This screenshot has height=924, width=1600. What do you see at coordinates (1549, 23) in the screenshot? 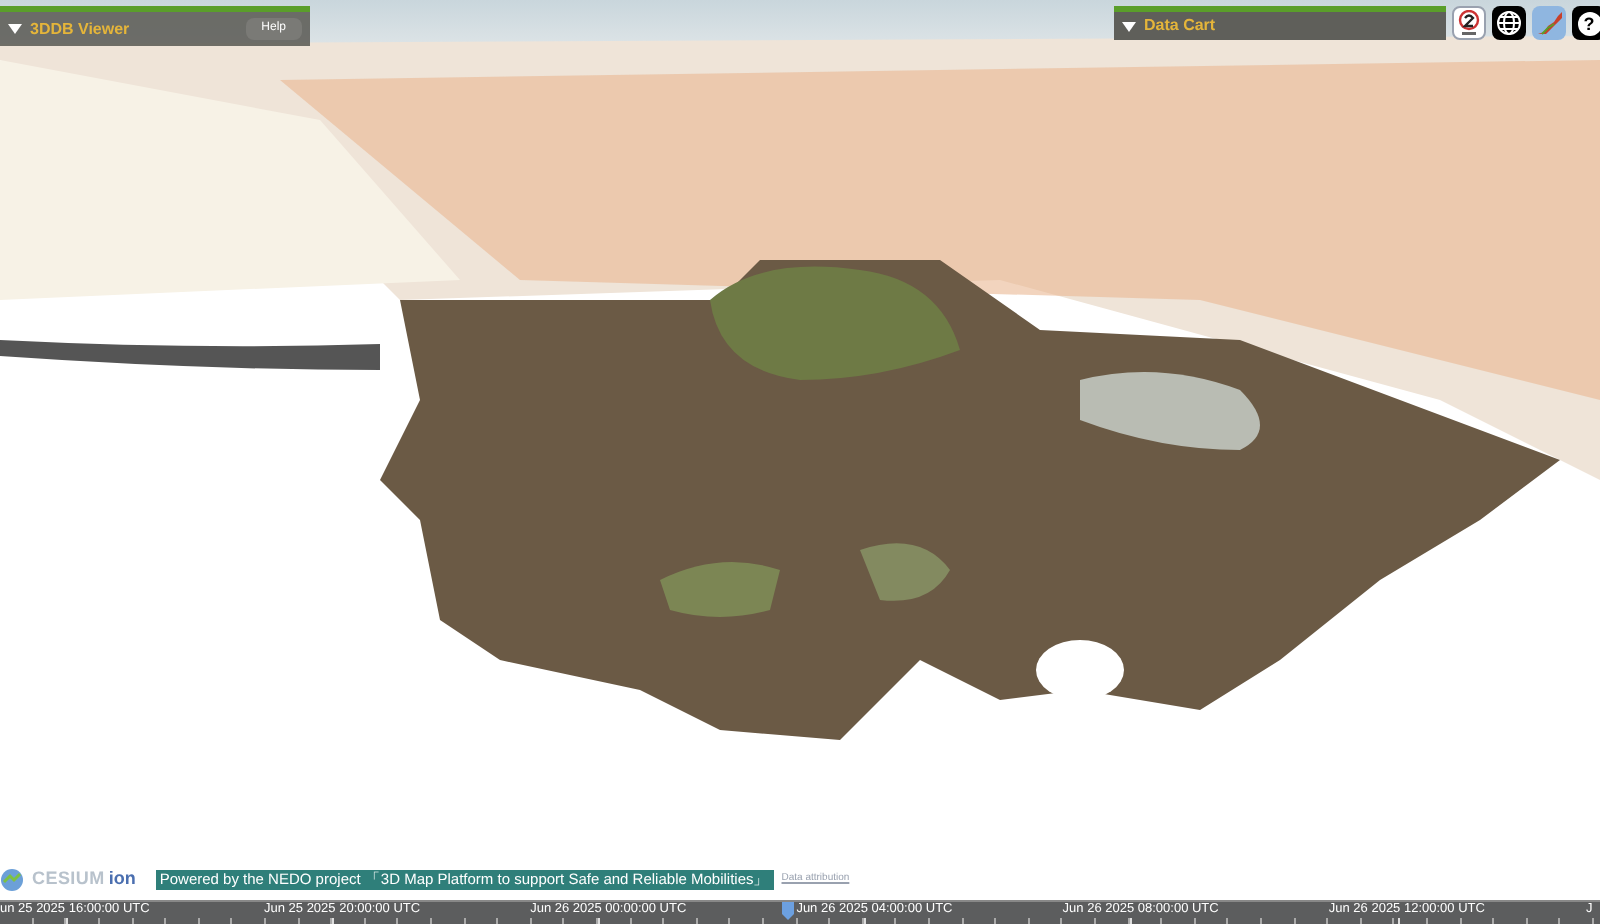
I see `map-icon` at bounding box center [1549, 23].